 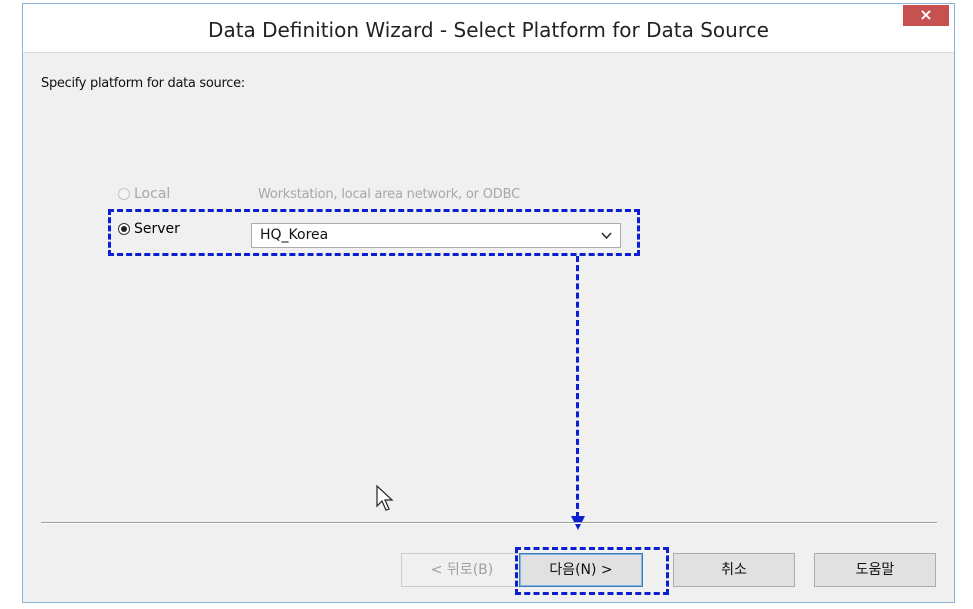 I want to click on help-button: 도움말, so click(x=875, y=570).